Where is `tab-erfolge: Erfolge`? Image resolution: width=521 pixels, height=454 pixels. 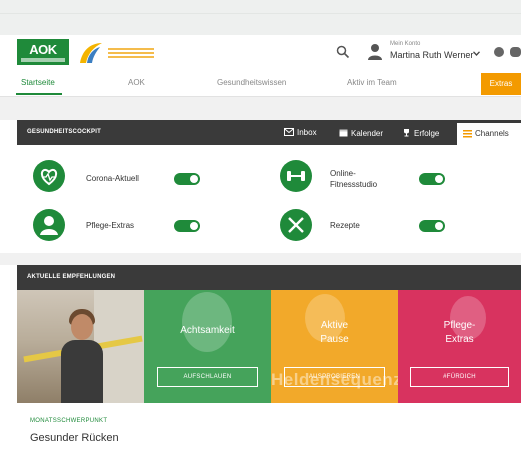 tab-erfolge: Erfolge is located at coordinates (420, 133).